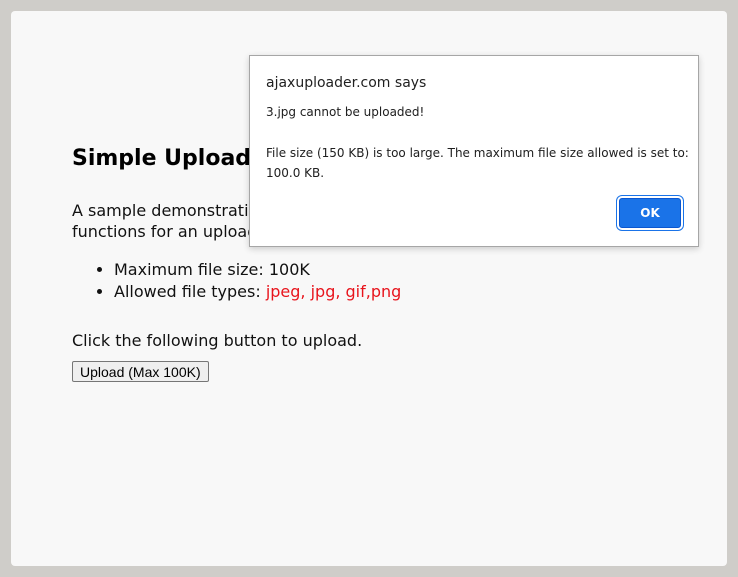 The width and height of the screenshot is (738, 577). What do you see at coordinates (333, 291) in the screenshot?
I see `allowed-types-value: jpeg, jpg, gif,png` at bounding box center [333, 291].